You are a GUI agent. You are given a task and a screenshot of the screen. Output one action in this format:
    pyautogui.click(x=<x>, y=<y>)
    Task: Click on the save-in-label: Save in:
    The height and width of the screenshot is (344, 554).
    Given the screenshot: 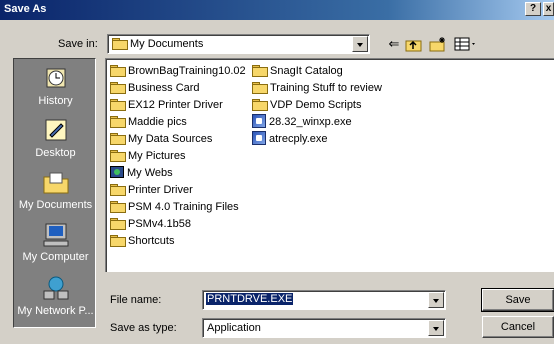 What is the action you would take?
    pyautogui.click(x=78, y=44)
    